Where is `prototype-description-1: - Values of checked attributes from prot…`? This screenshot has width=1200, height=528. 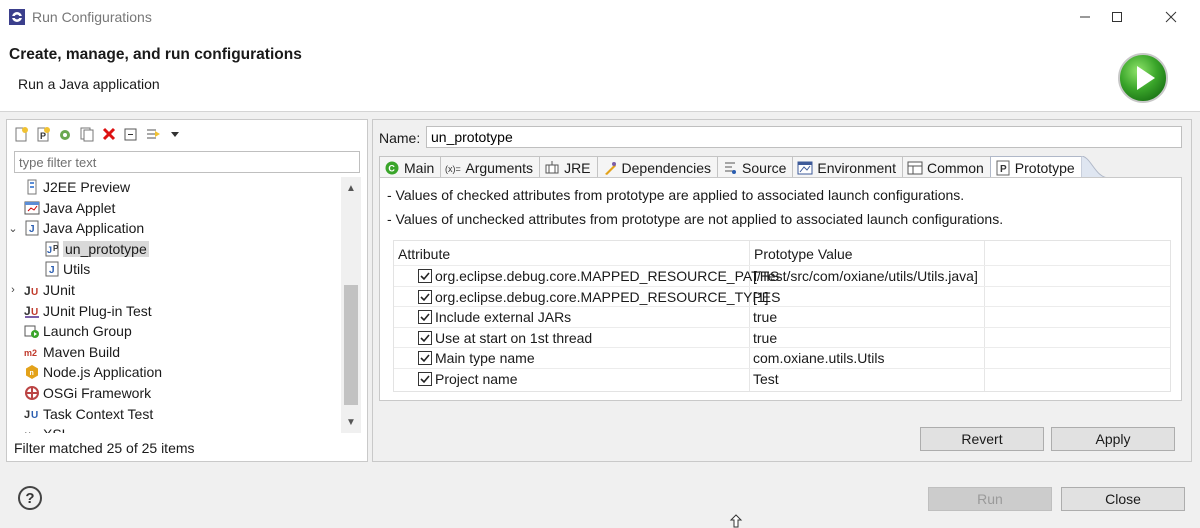
prototype-description-1: - Values of checked attributes from prot… is located at coordinates (676, 195).